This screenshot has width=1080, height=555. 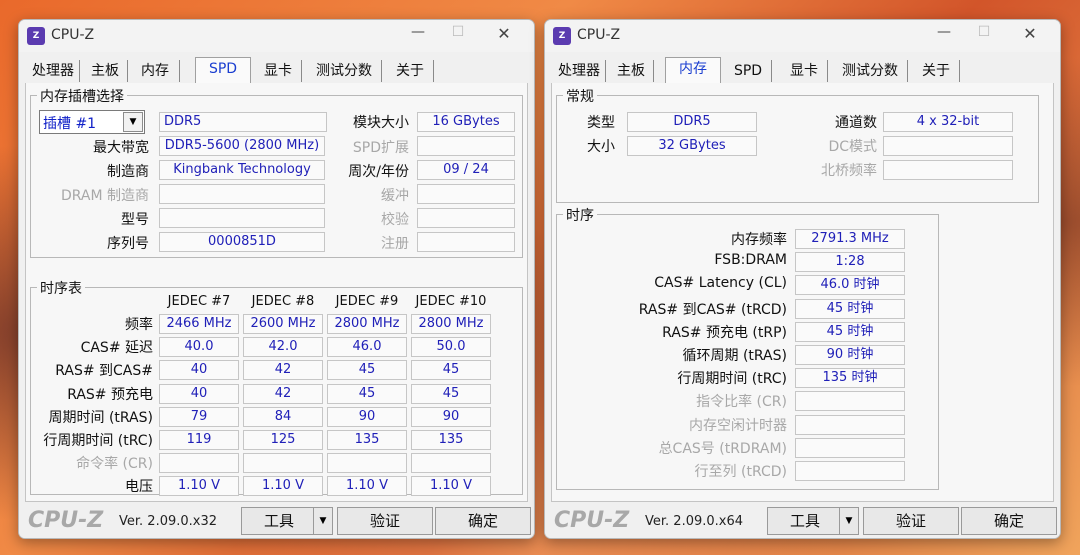 What do you see at coordinates (82, 96) in the screenshot?
I see `slot-group-title: 内存插槽选择` at bounding box center [82, 96].